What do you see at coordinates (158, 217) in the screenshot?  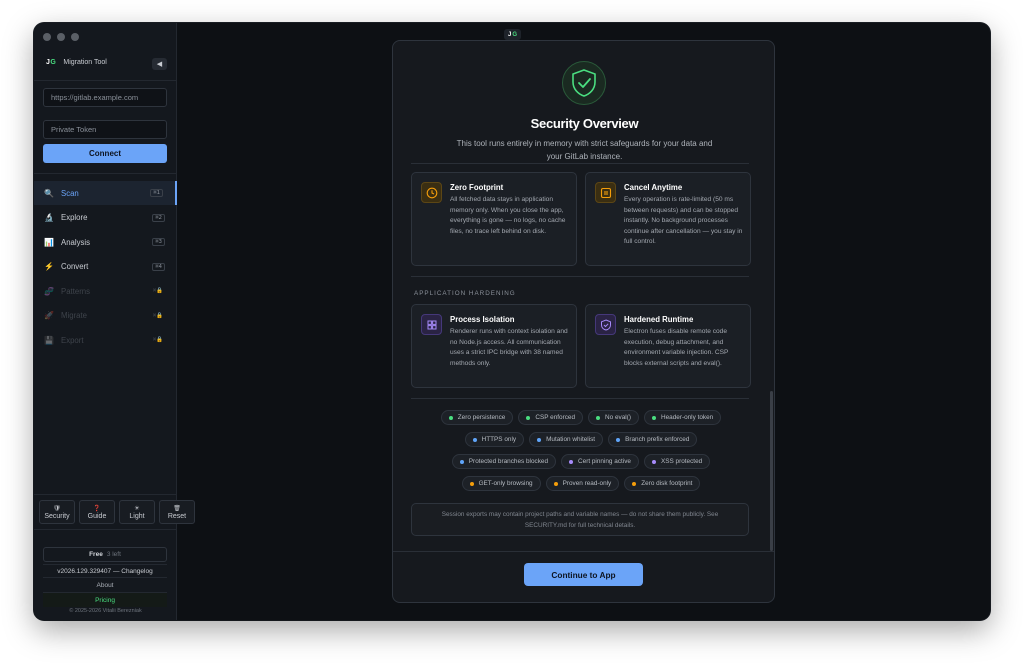 I see `shortcut-hint: ⌘2` at bounding box center [158, 217].